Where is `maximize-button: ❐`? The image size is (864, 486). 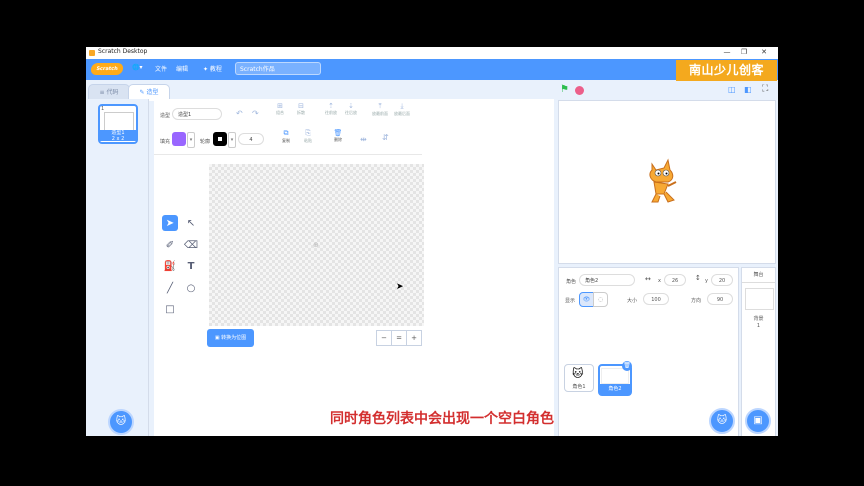
maximize-button: ❐ is located at coordinates (744, 52).